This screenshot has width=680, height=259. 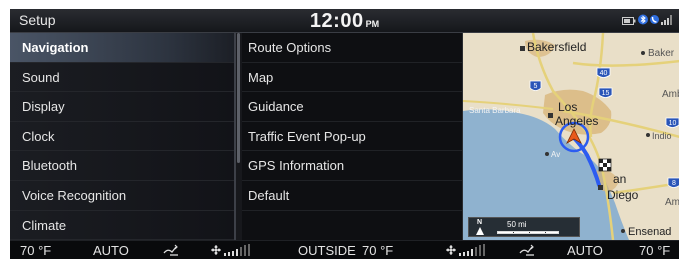 I want to click on menu-item-sound: Sound, so click(x=122, y=78).